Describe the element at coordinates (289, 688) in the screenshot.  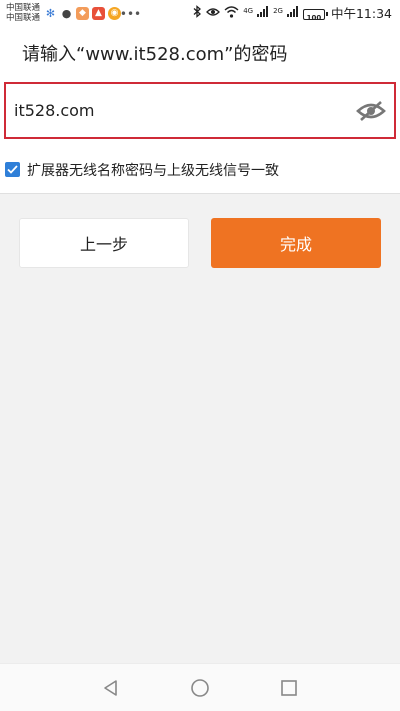
I see `square-recent-icon` at that location.